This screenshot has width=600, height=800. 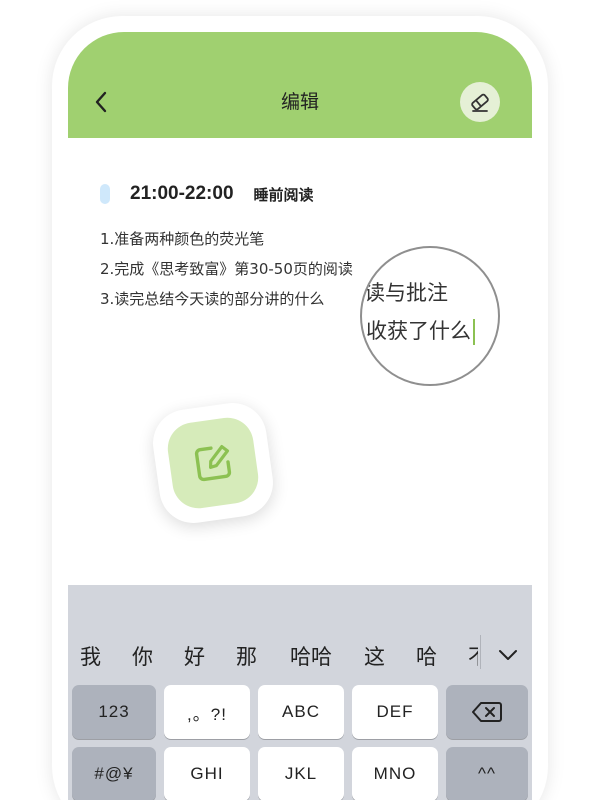 I want to click on key-def: DEF, so click(x=395, y=712).